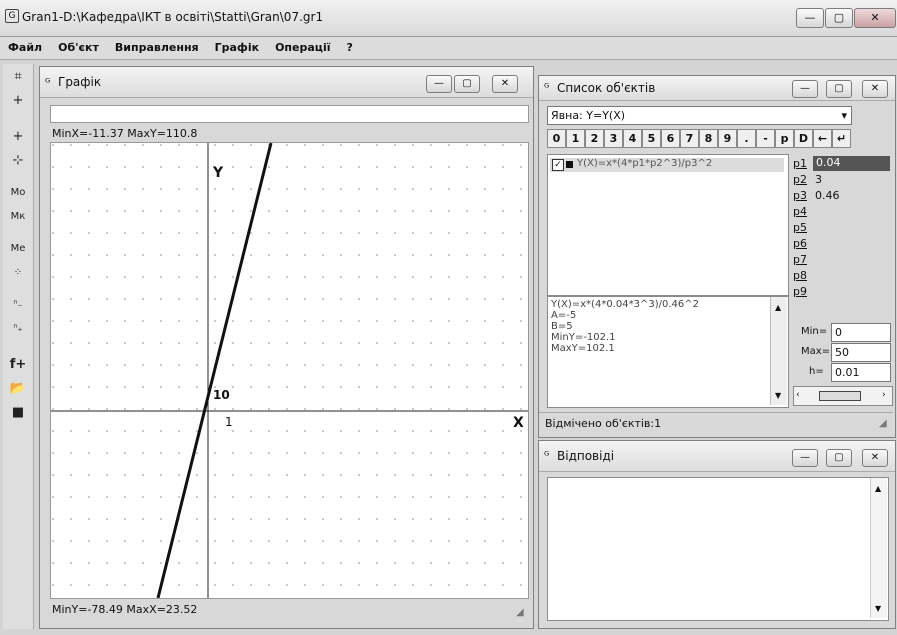 This screenshot has height=635, width=897. What do you see at coordinates (841, 138) in the screenshot?
I see `key-enter: ↵` at bounding box center [841, 138].